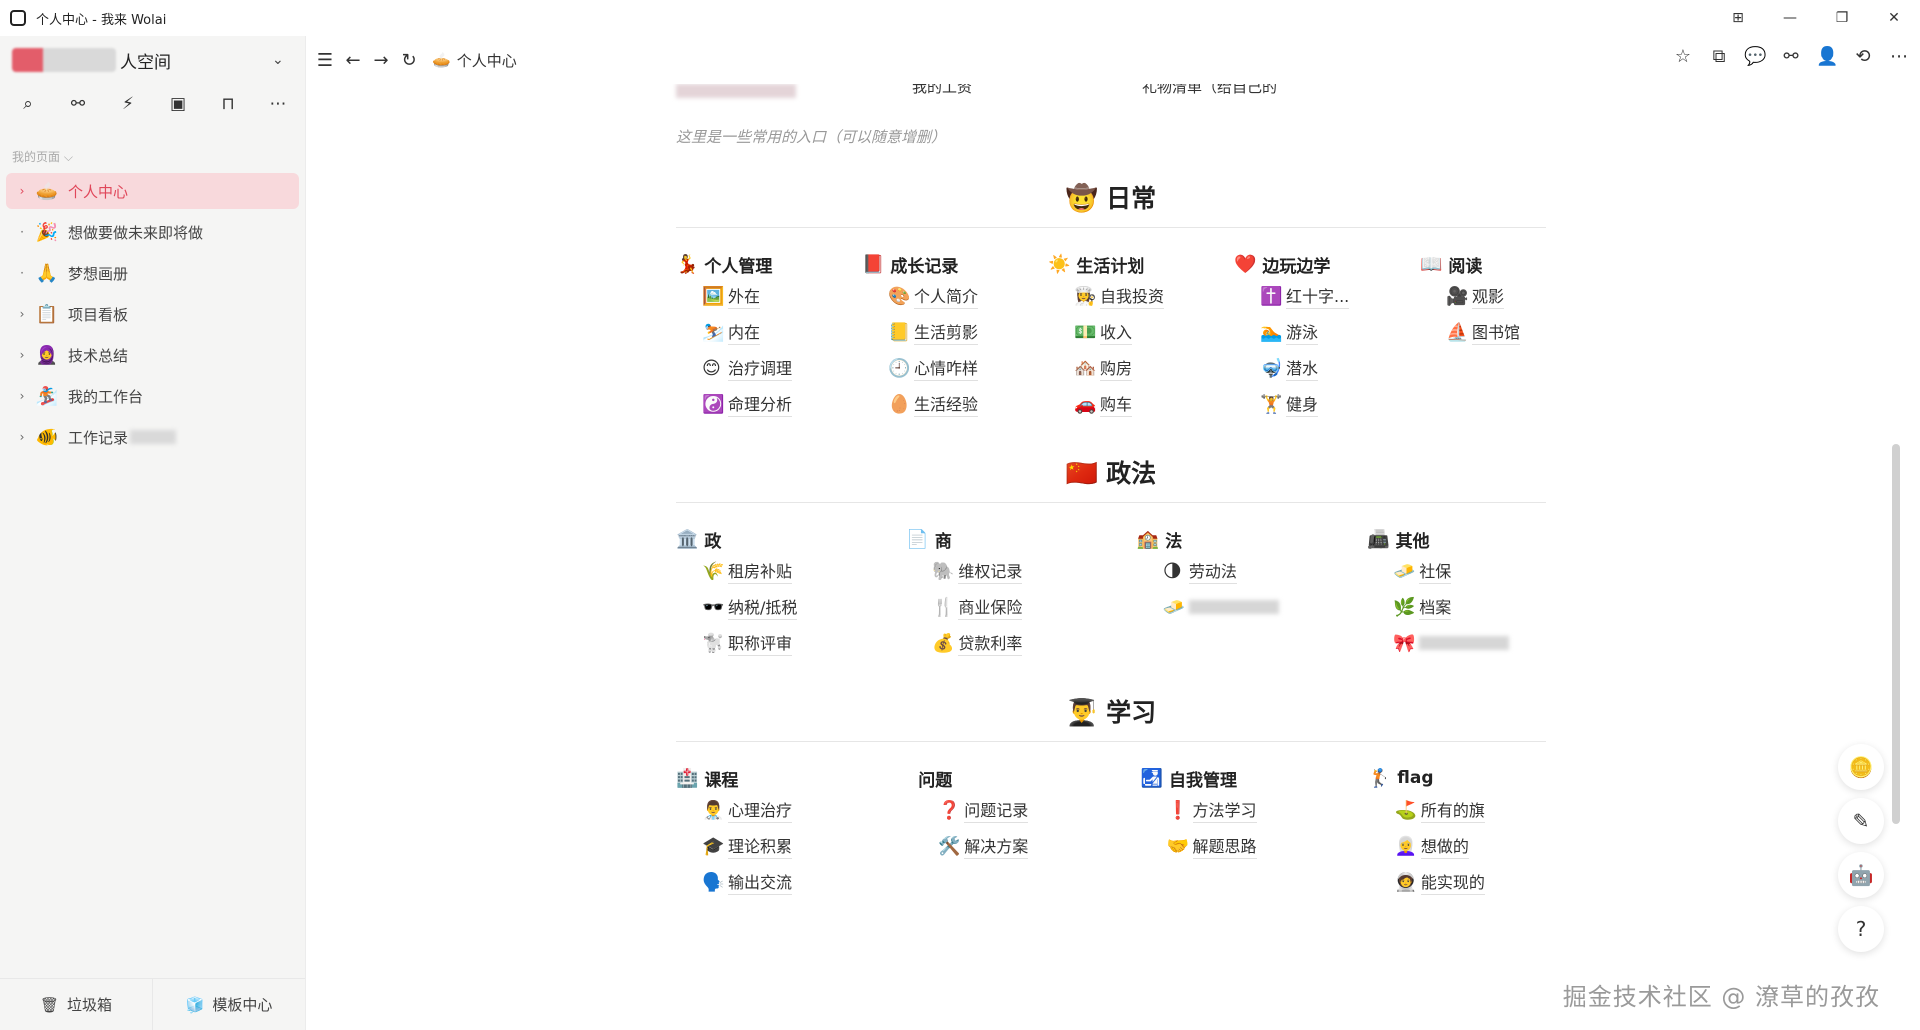 This screenshot has height=1030, width=1920. Describe the element at coordinates (1457, 778) in the screenshot. I see `column-heading: 🏌️ flag` at that location.